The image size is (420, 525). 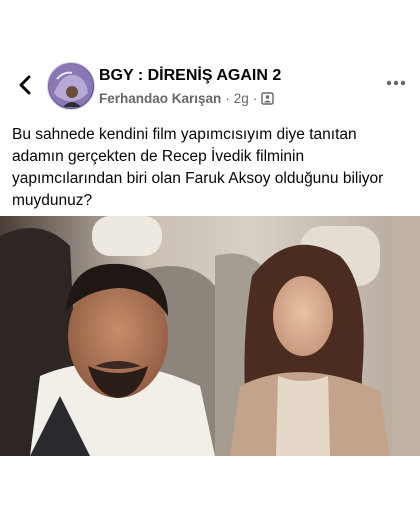 I want to click on group-name: BGY : DİRENİŞ AGAIN 2, so click(x=190, y=76).